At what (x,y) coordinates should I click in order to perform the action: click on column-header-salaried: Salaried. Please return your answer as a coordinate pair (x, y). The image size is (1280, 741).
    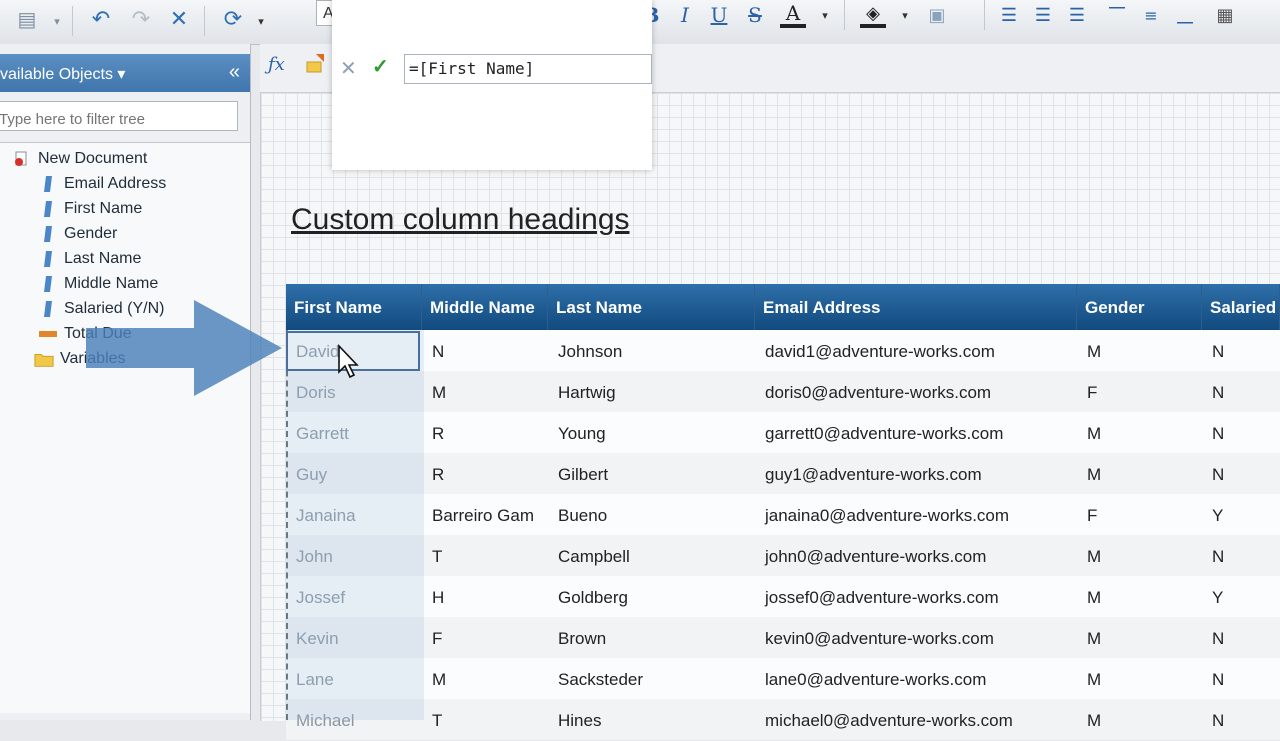
    Looking at the image, I should click on (1241, 307).